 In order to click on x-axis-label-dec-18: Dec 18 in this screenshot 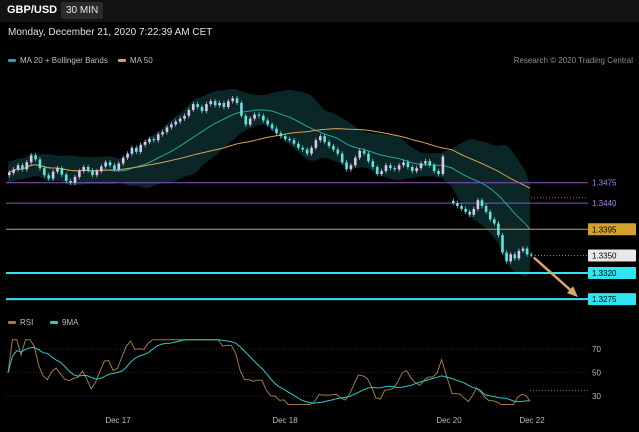, I will do `click(285, 420)`.